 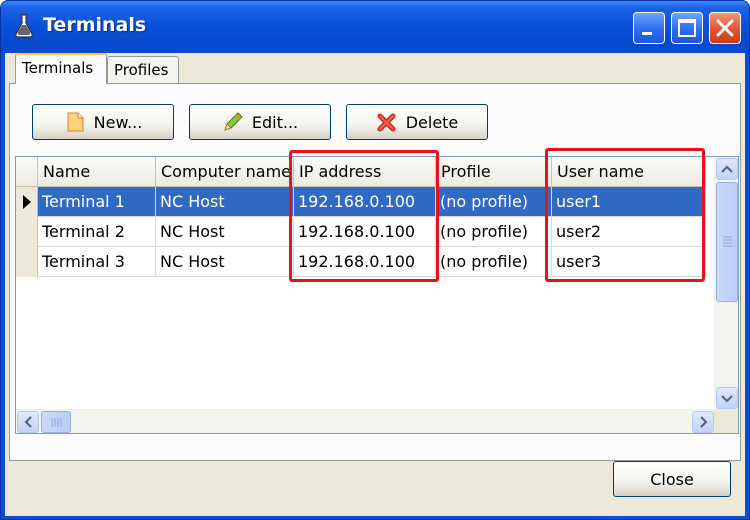 I want to click on close-button-label: Close, so click(x=672, y=479).